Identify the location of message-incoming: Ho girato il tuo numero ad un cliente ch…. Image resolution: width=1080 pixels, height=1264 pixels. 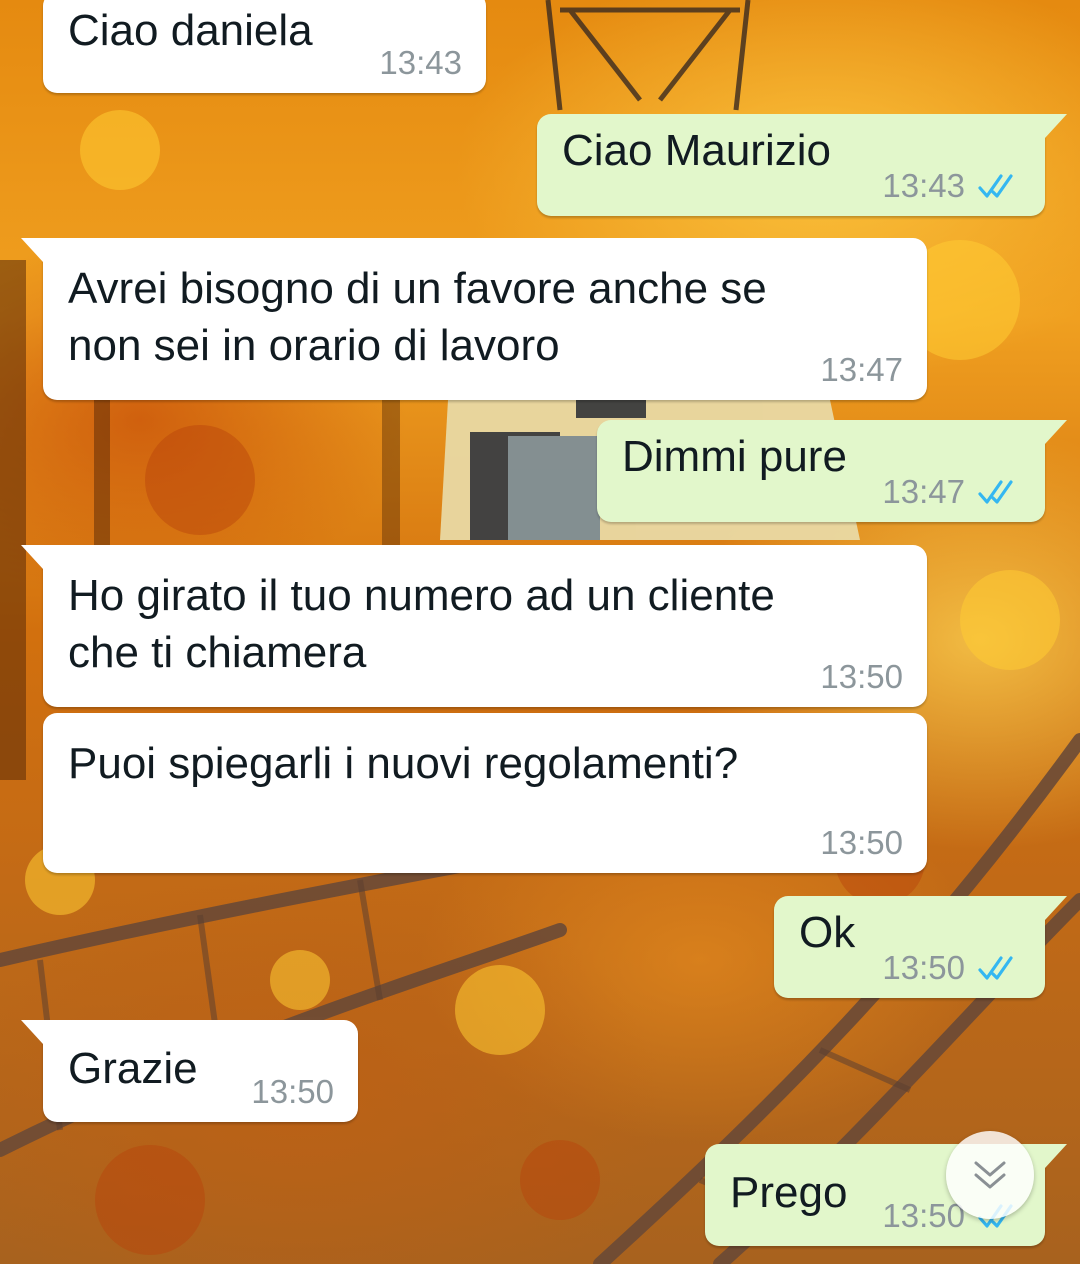
(474, 626).